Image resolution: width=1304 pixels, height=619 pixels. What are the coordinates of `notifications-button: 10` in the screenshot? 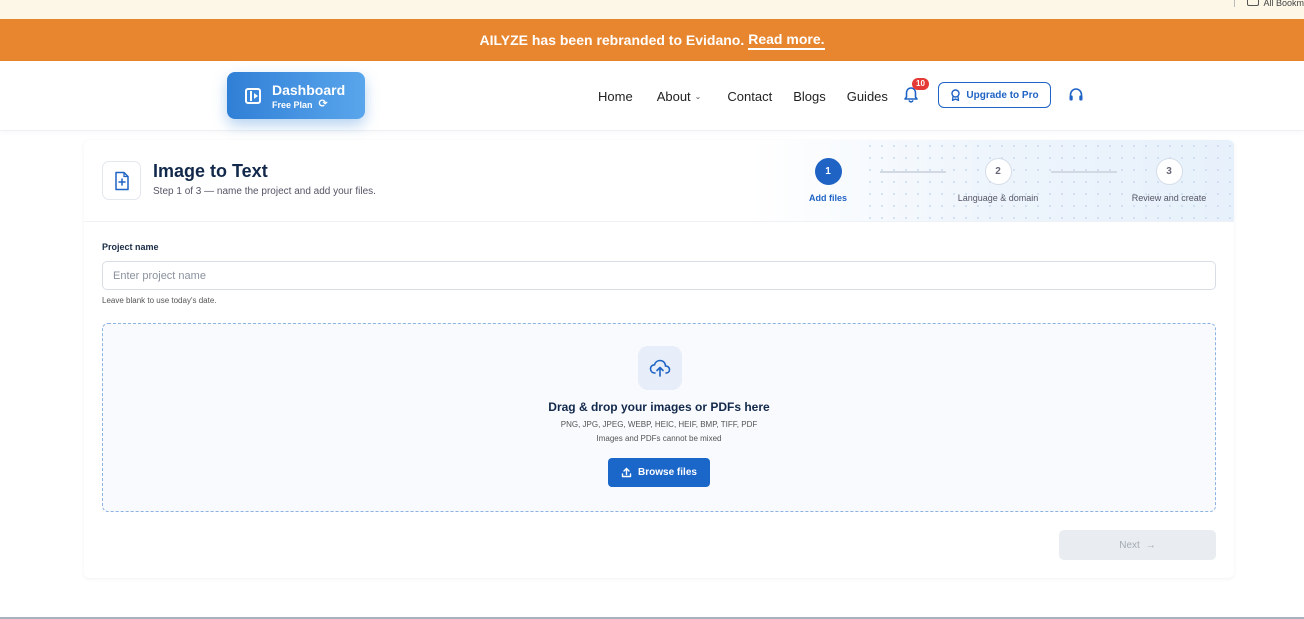 It's located at (916, 91).